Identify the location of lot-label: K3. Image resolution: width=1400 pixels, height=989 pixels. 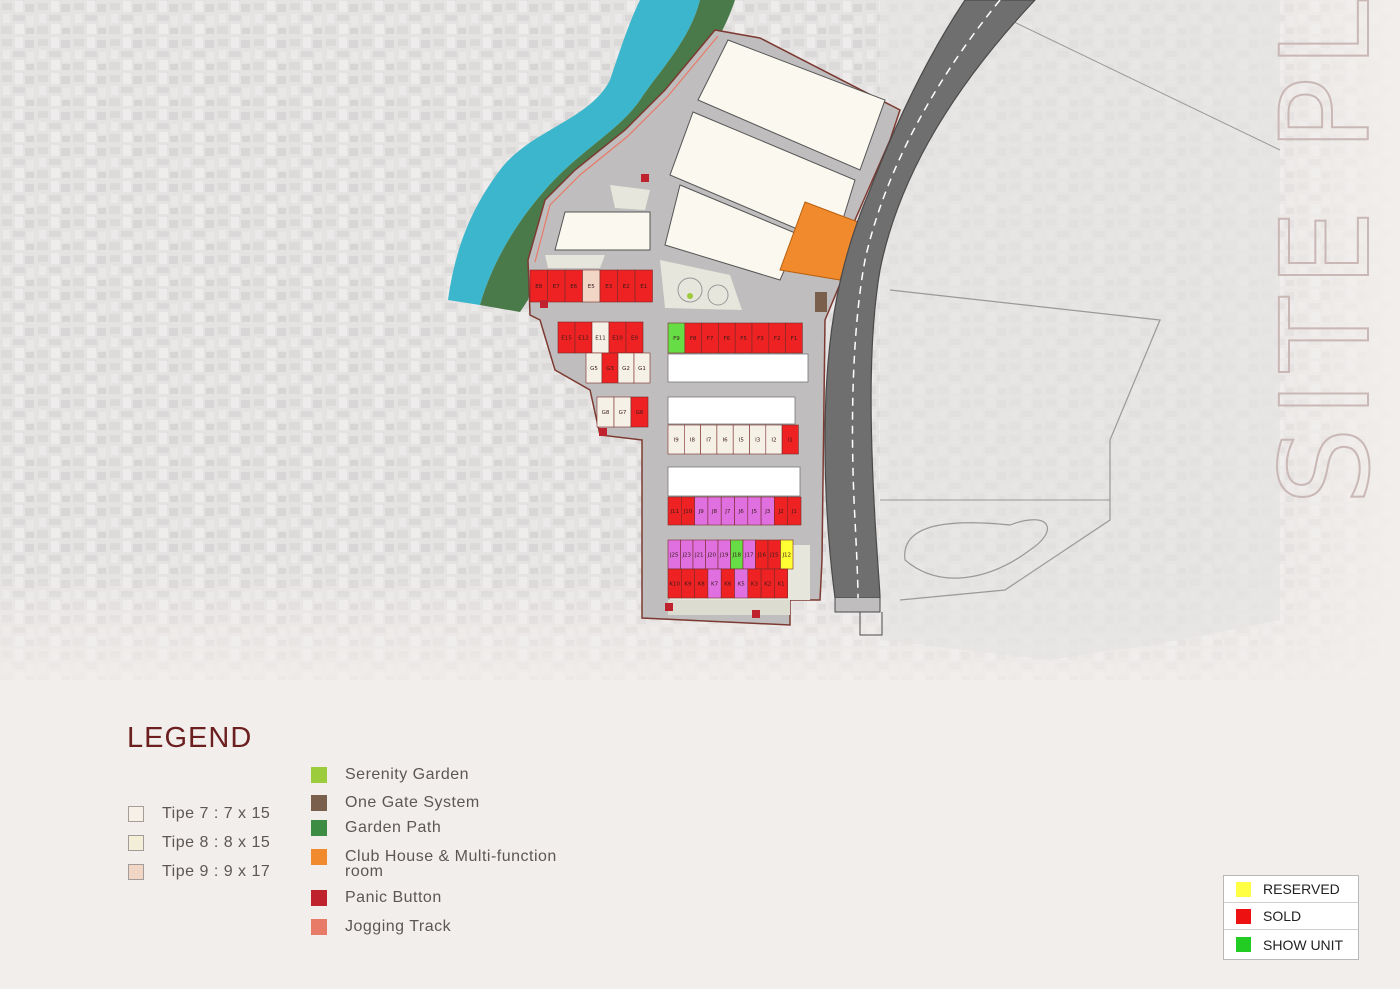
(755, 585).